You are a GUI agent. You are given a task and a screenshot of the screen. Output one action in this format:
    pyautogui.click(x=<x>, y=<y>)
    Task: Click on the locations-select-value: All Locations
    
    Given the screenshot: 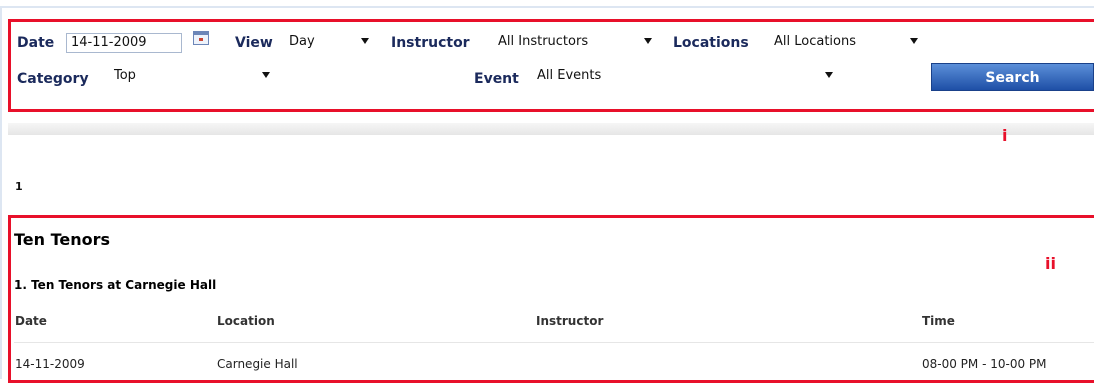 What is the action you would take?
    pyautogui.click(x=815, y=41)
    